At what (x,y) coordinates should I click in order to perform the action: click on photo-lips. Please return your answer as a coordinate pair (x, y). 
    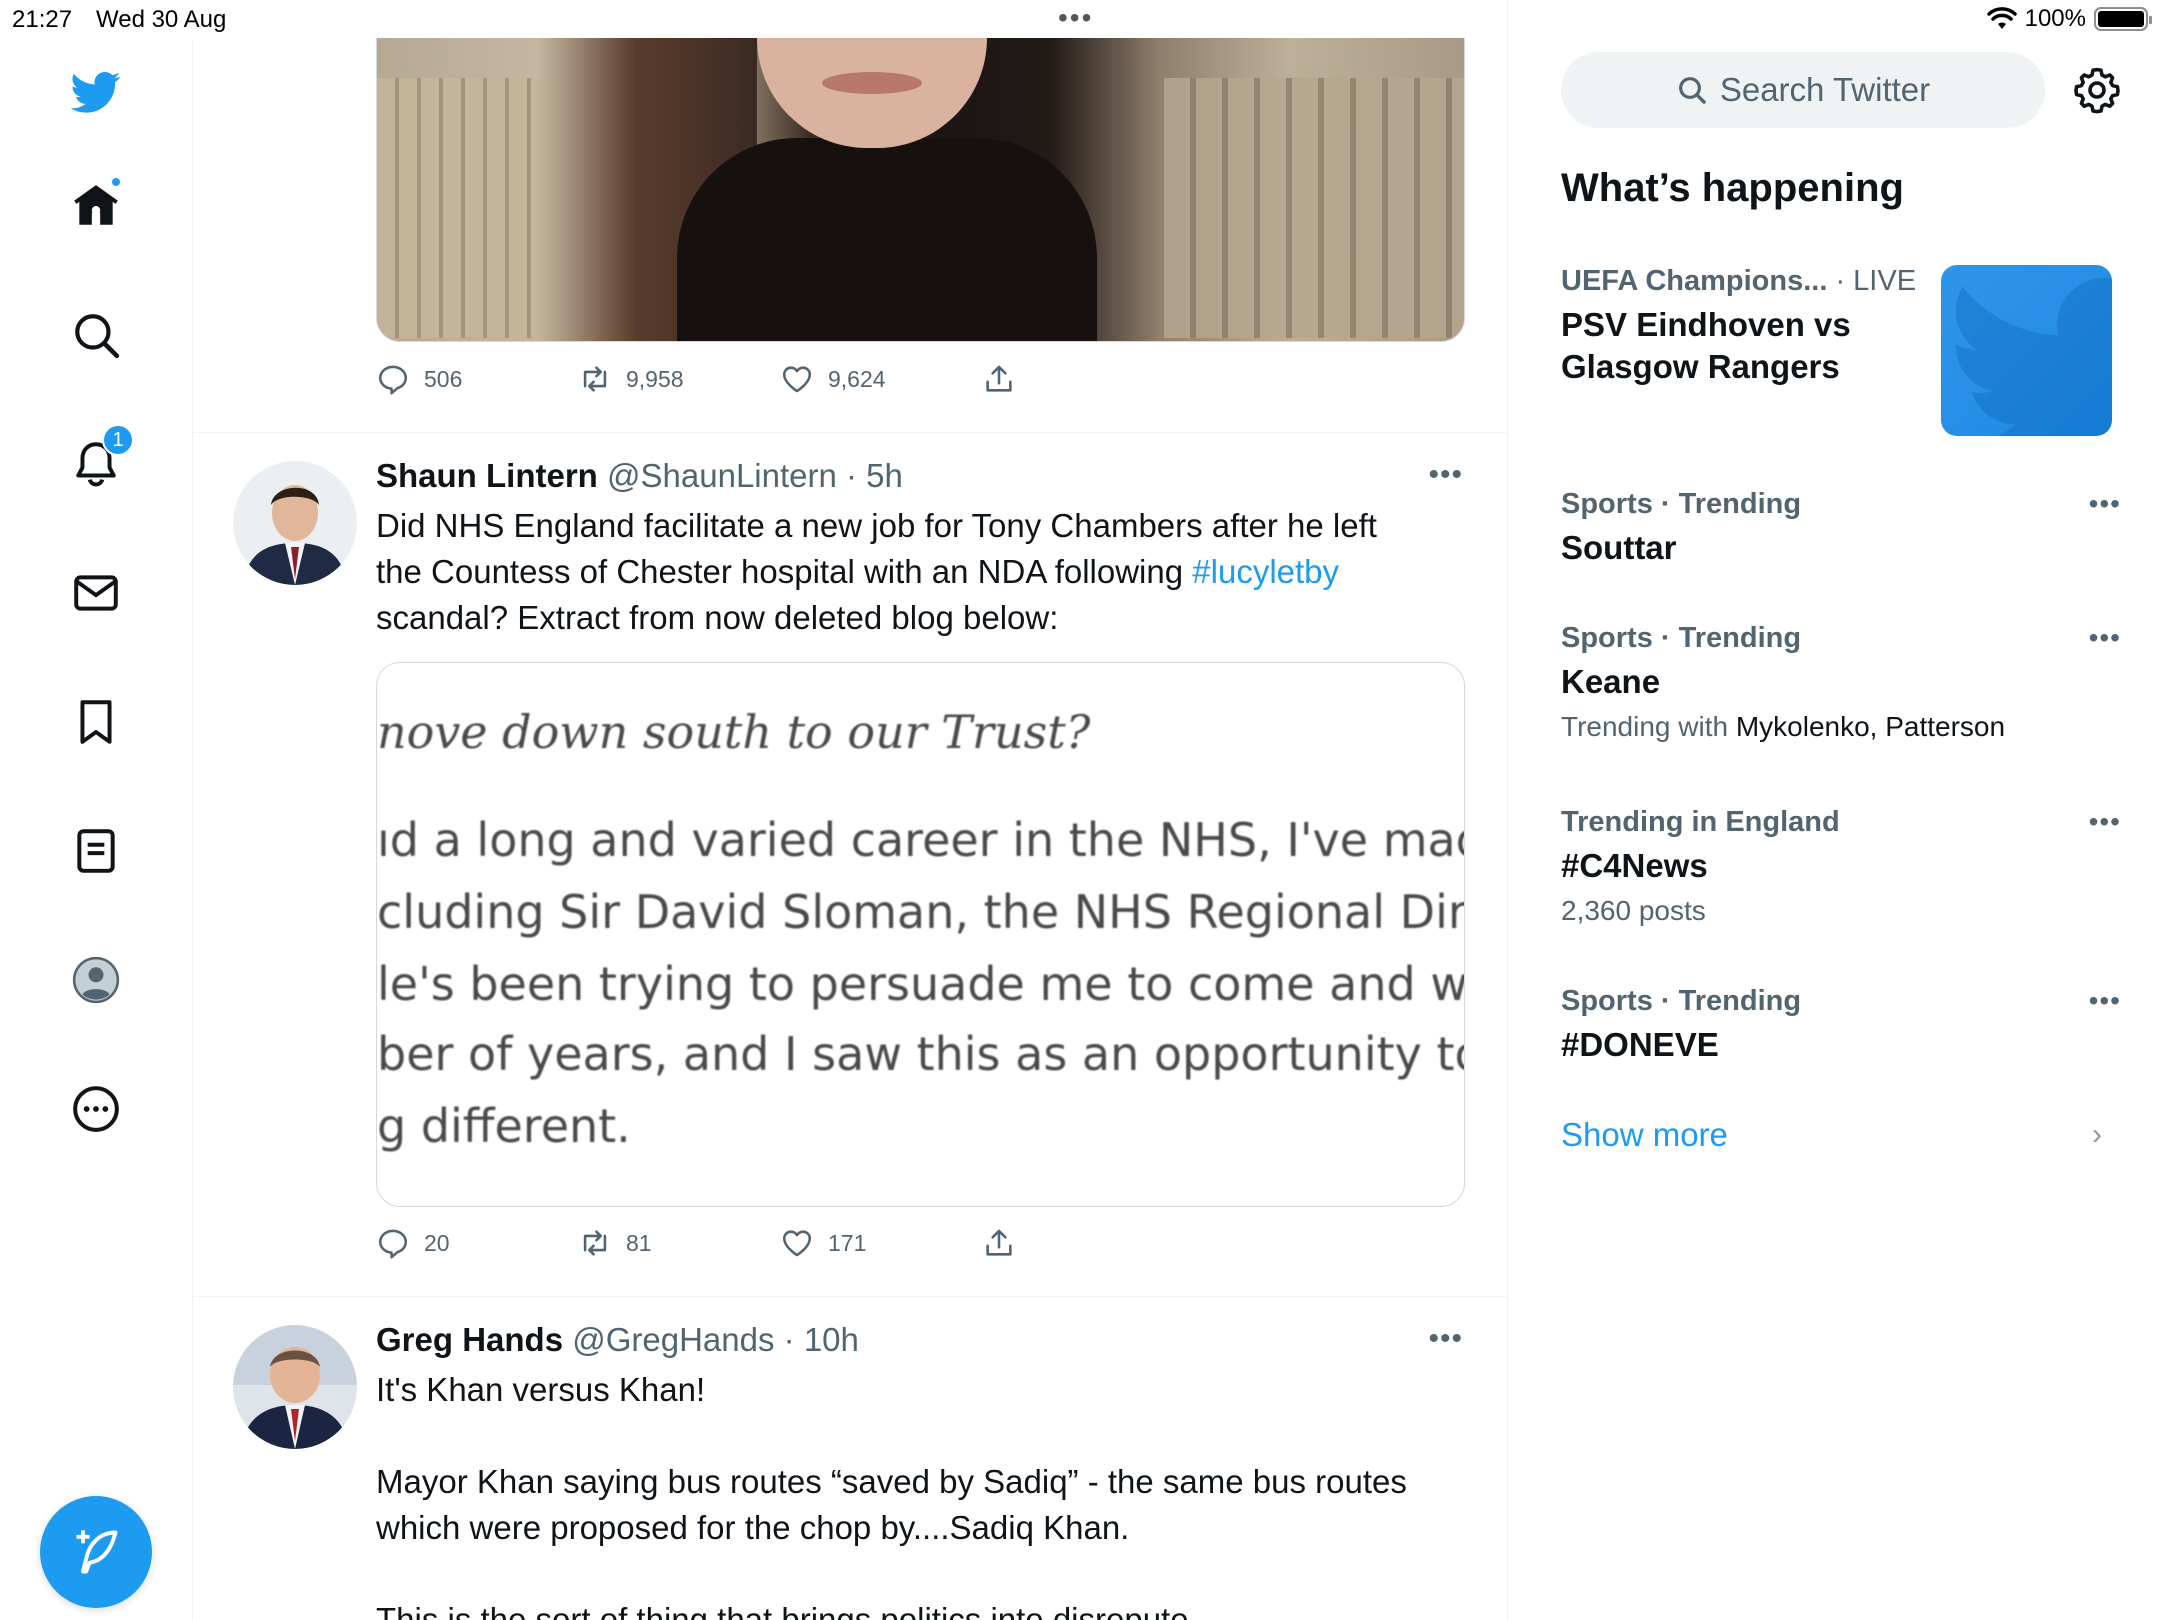
    Looking at the image, I should click on (872, 83).